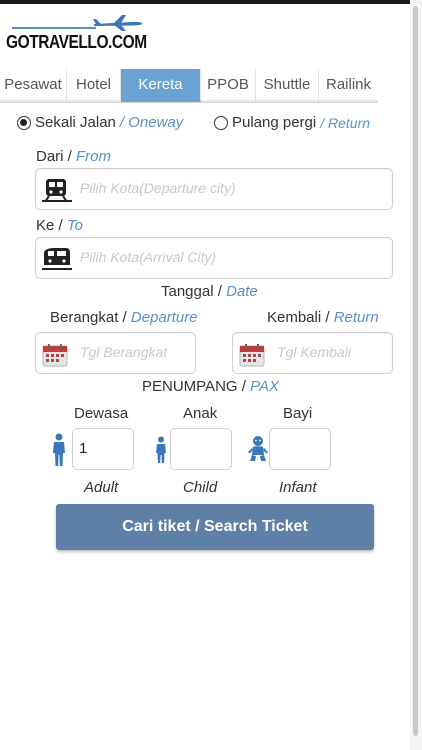 This screenshot has height=750, width=422. I want to click on return-date-label-en: Return, so click(356, 317).